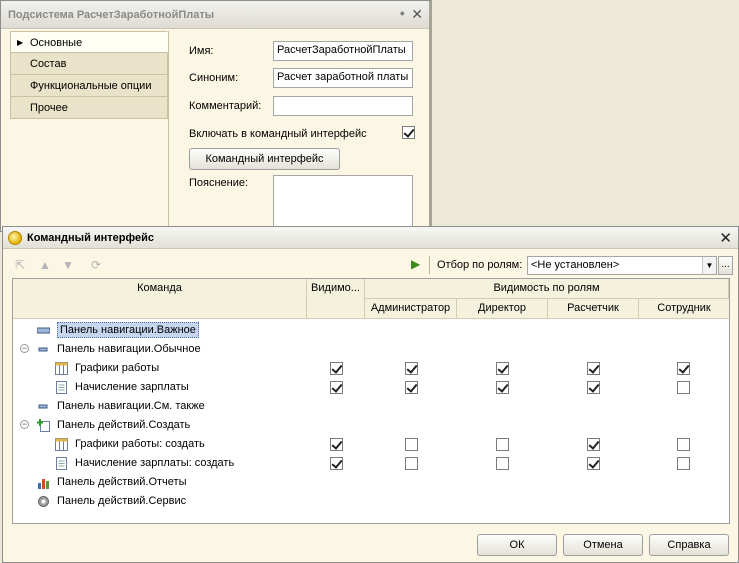 The width and height of the screenshot is (739, 563). I want to click on cancel-button: Отмена, so click(603, 545).